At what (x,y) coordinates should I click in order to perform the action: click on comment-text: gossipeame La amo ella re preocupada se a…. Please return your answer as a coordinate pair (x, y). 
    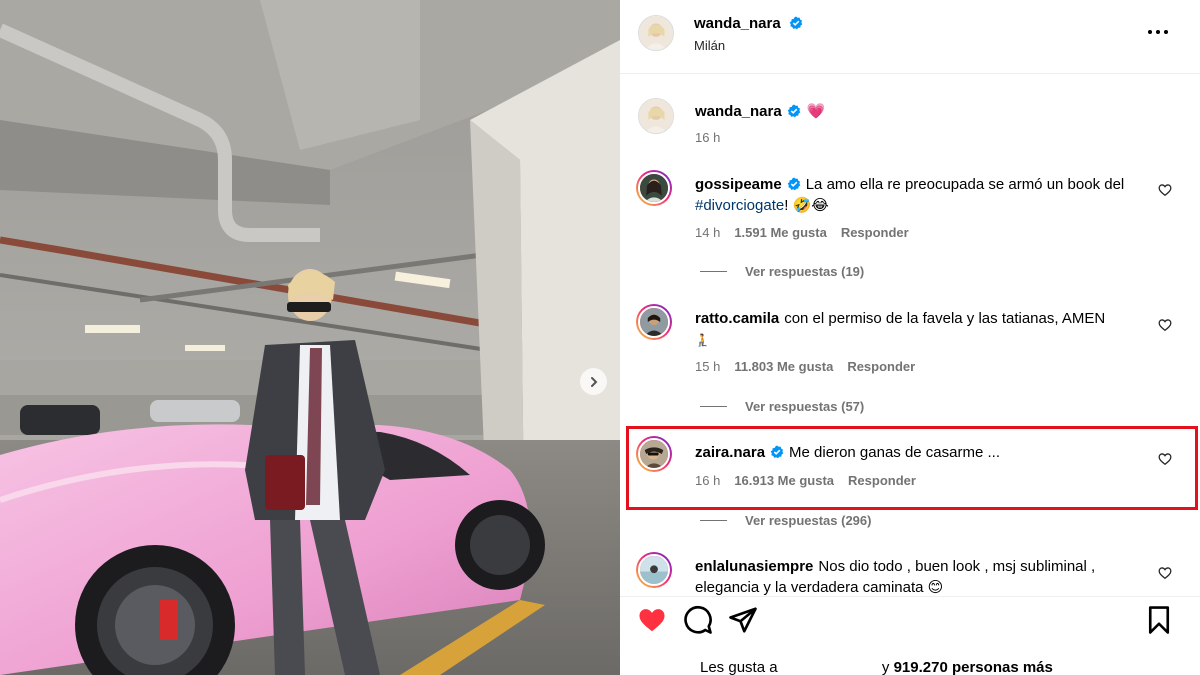
    Looking at the image, I should click on (920, 195).